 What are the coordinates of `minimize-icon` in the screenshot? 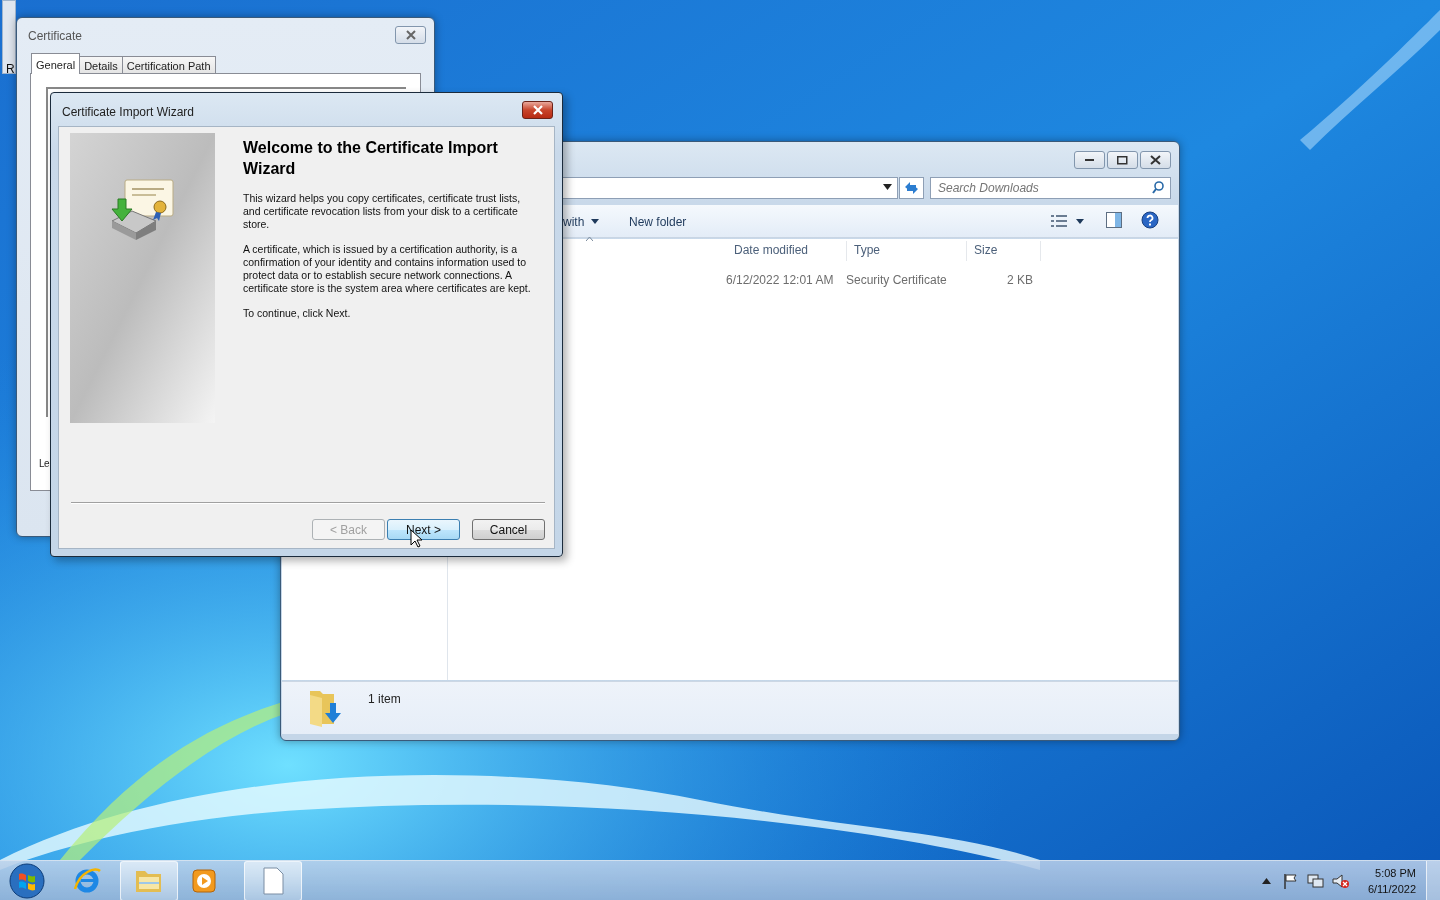 It's located at (1089, 160).